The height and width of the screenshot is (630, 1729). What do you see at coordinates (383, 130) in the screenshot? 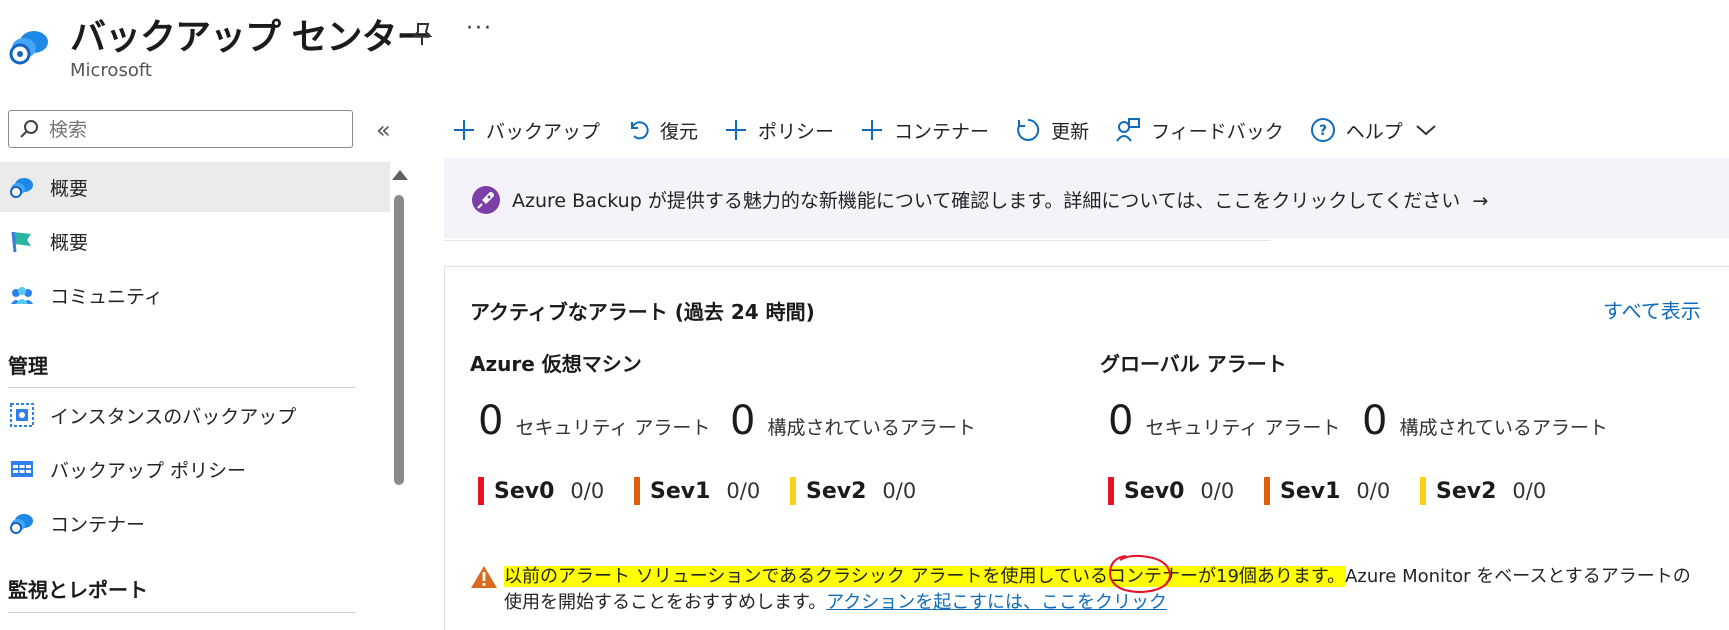
I see `collapse-sidebar-button: «` at bounding box center [383, 130].